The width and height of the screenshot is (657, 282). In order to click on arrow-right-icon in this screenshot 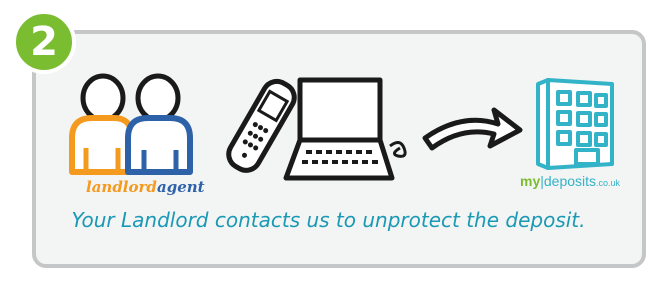, I will do `click(472, 129)`.